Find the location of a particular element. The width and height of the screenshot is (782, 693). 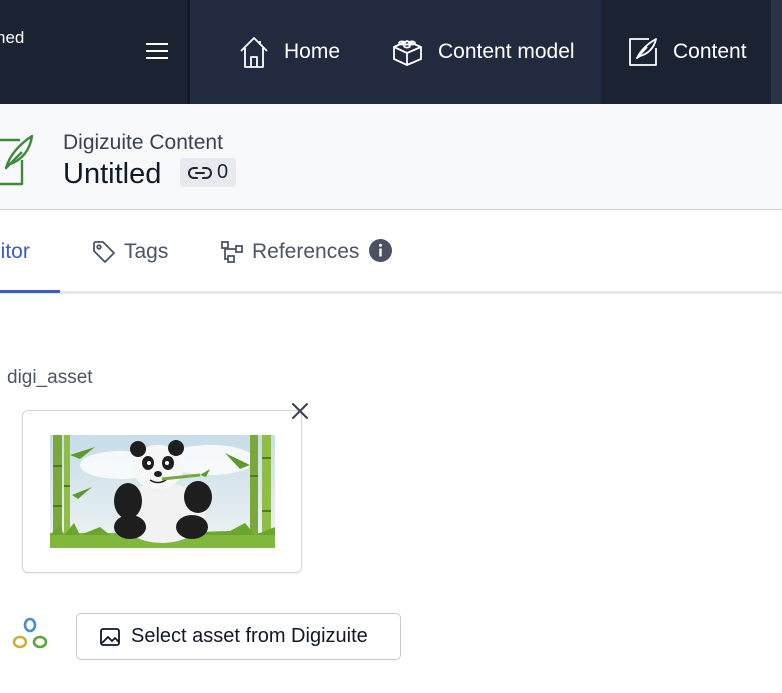

brand-text: ned is located at coordinates (12, 37).